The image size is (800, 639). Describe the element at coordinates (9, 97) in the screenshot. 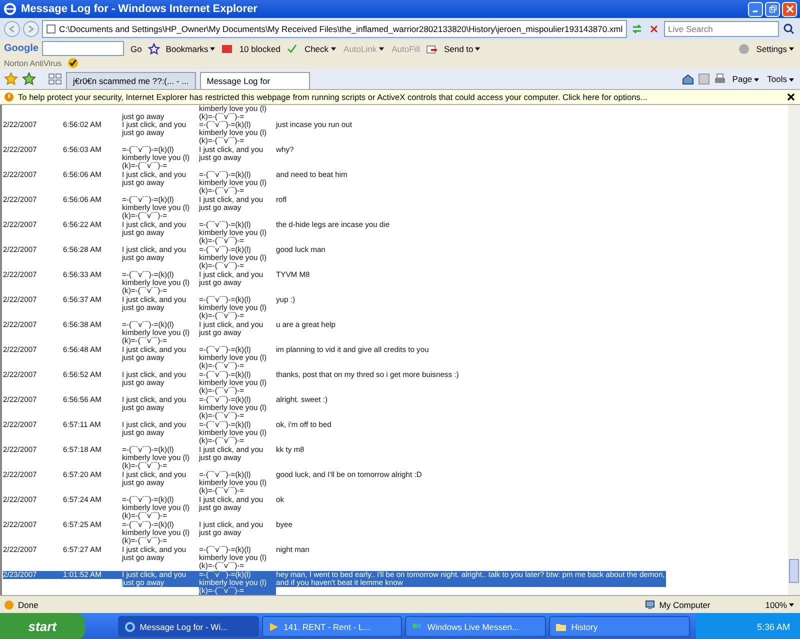

I see `warning-icon` at that location.